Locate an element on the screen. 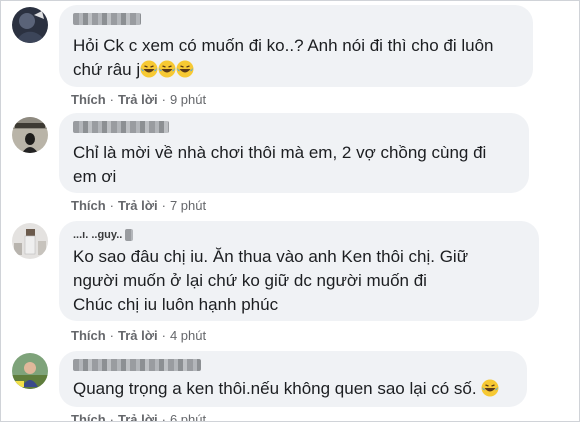  comment-actions: Thích · Trả lời · 4 phút is located at coordinates (139, 335).